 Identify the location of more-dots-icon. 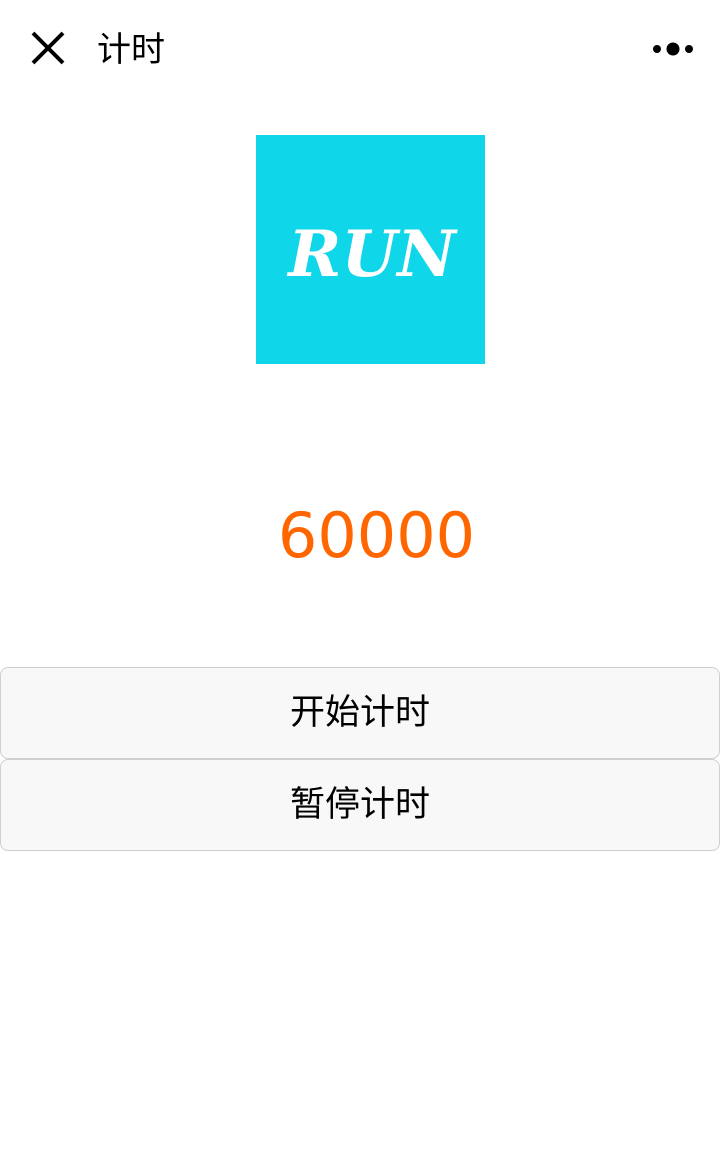
(673, 49).